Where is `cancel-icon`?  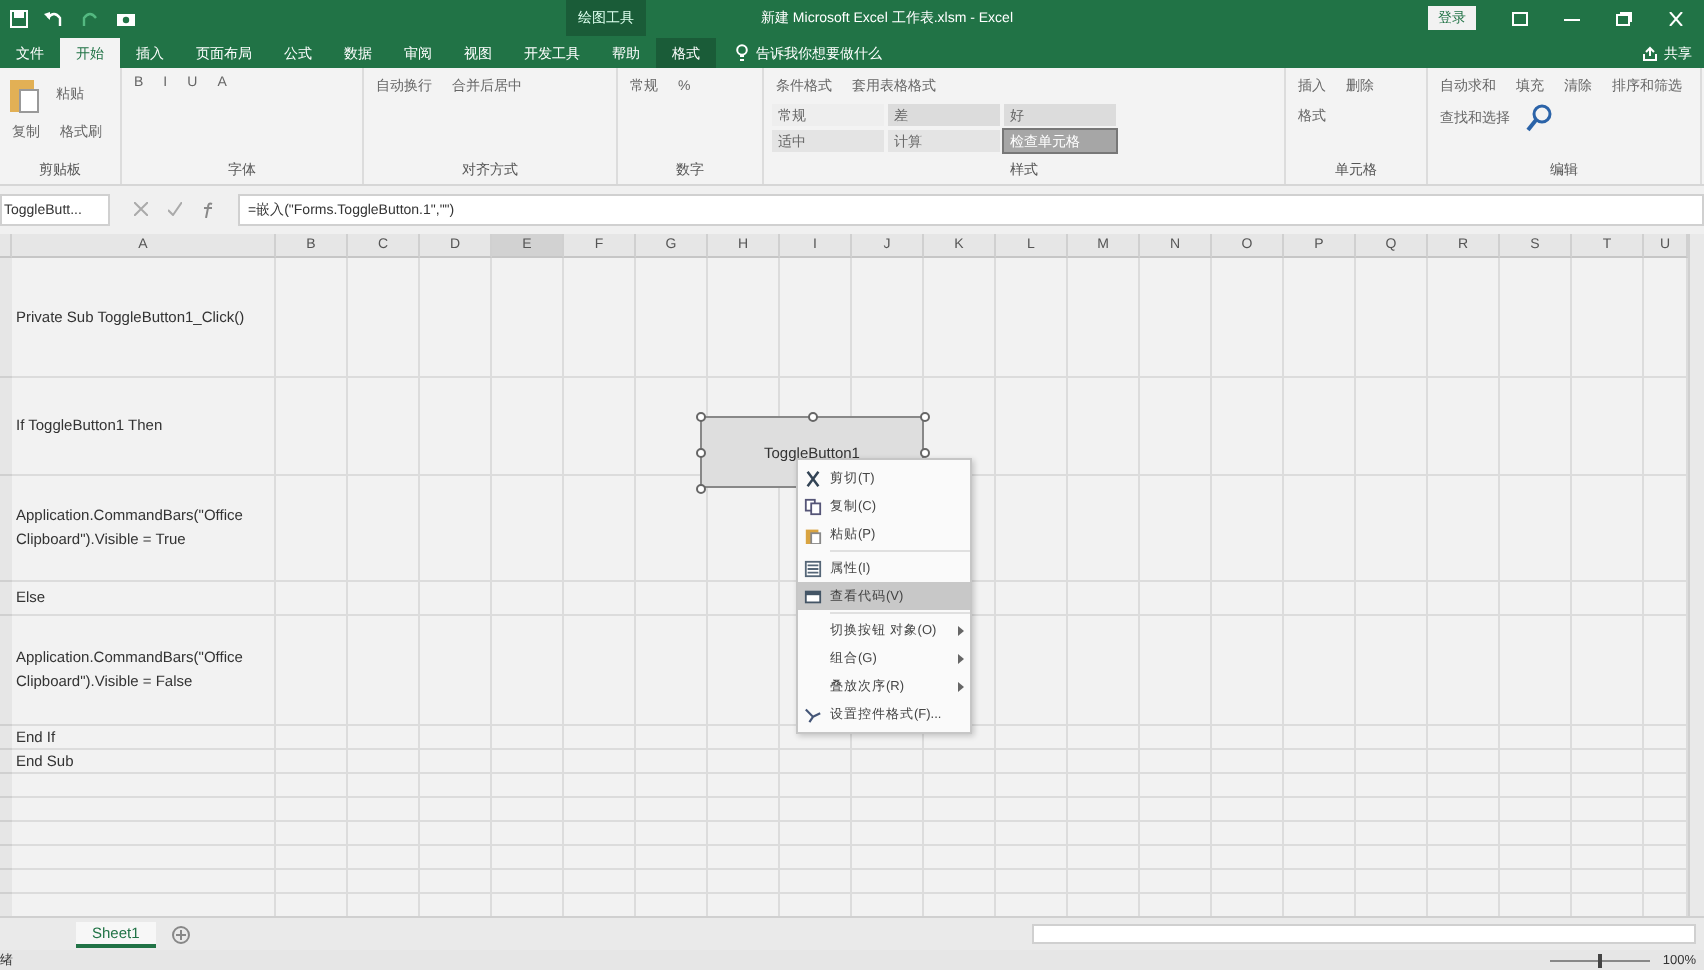
cancel-icon is located at coordinates (140, 209).